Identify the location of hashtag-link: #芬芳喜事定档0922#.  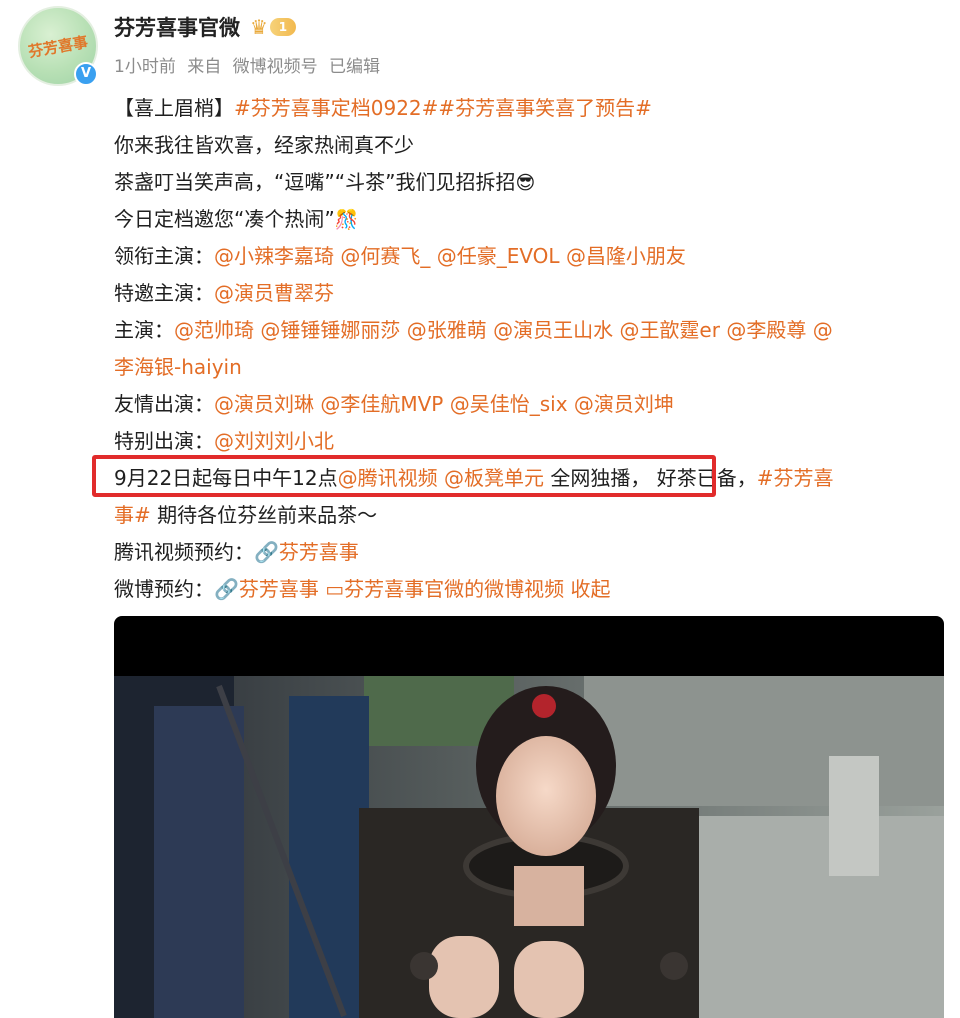
(336, 108).